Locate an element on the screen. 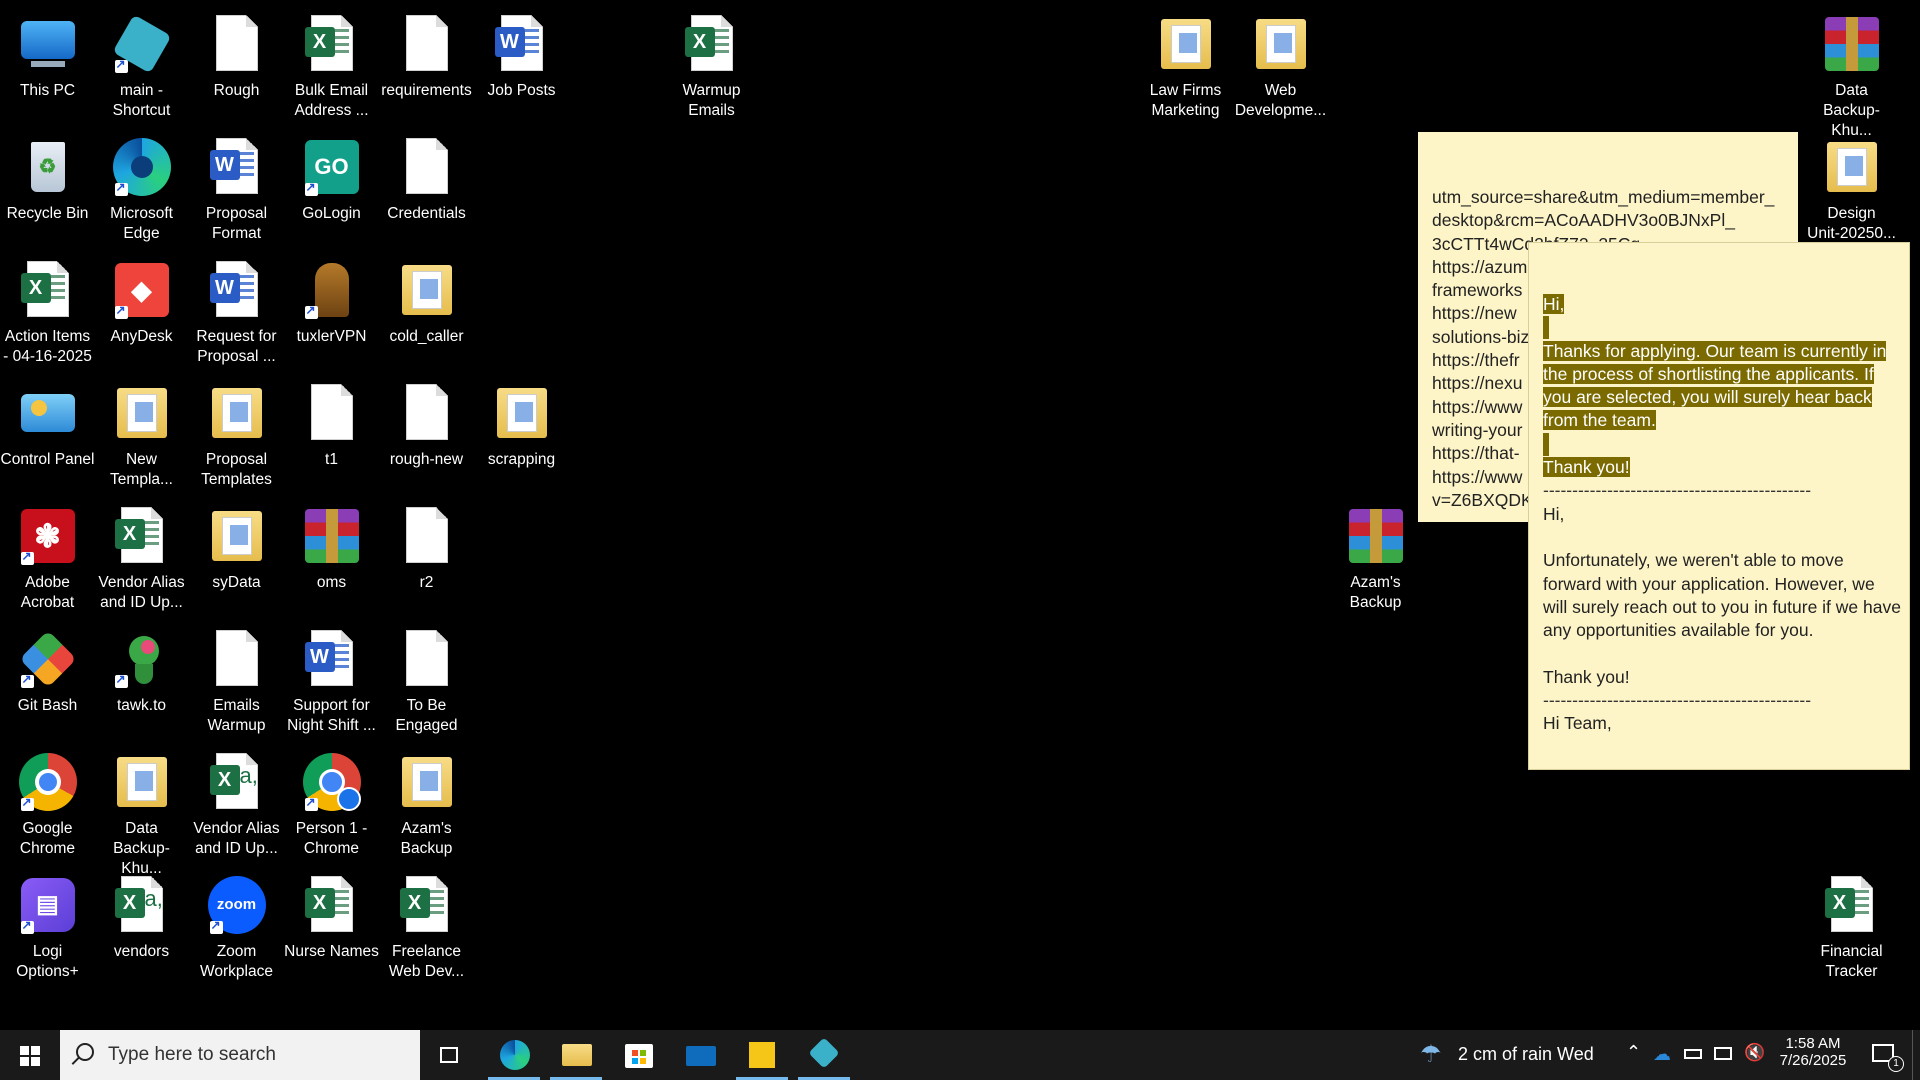 This screenshot has width=1920, height=1080. folder-icon: scrapping is located at coordinates (521, 434).